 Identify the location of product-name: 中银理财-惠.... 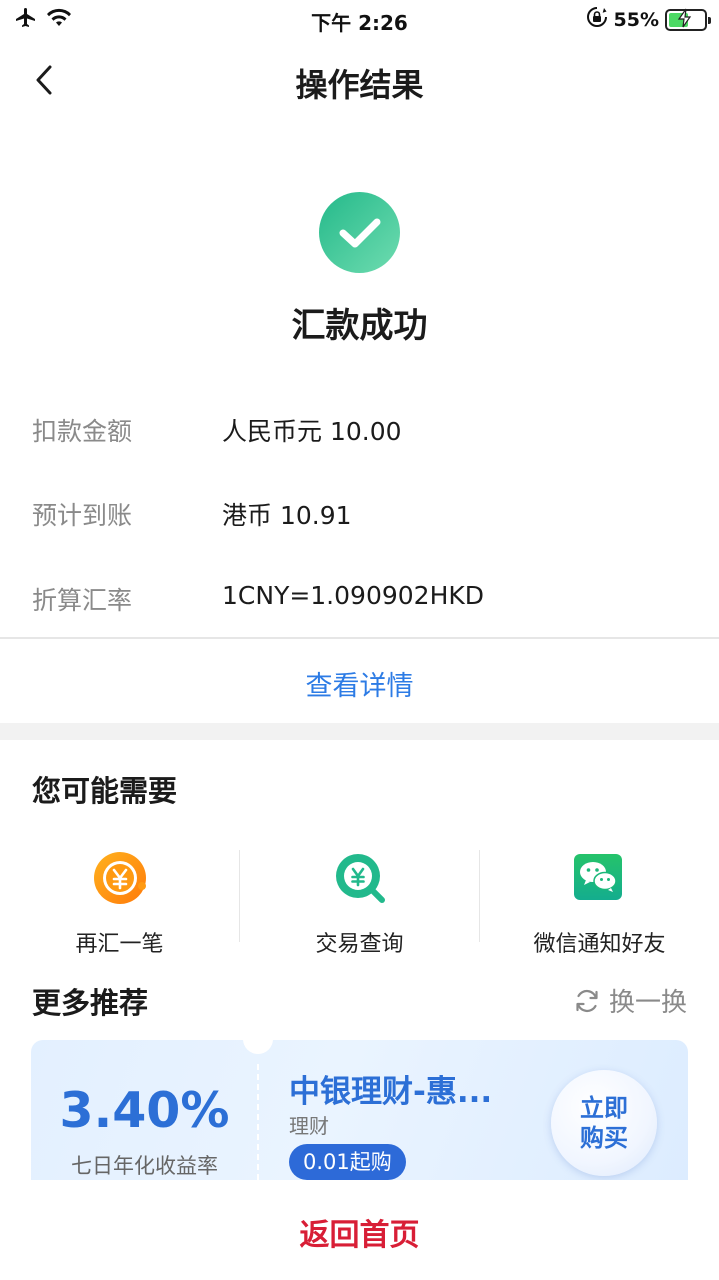
(391, 1092).